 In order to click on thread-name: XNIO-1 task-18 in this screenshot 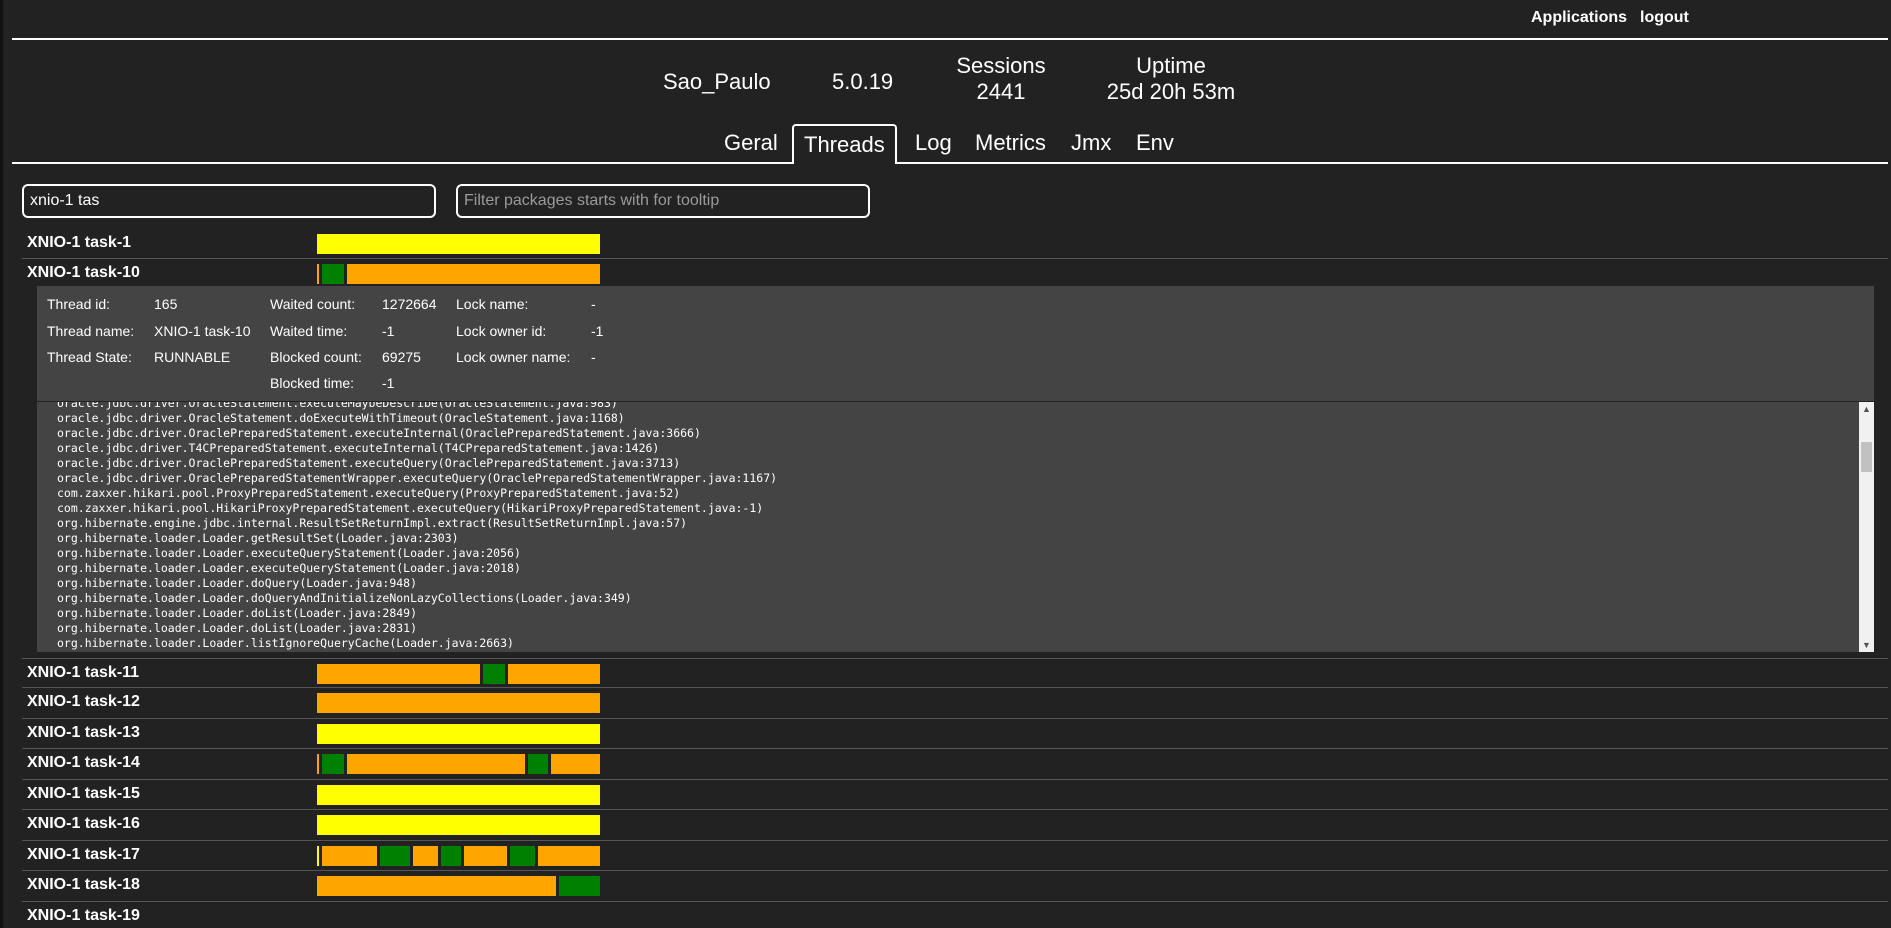, I will do `click(83, 884)`.